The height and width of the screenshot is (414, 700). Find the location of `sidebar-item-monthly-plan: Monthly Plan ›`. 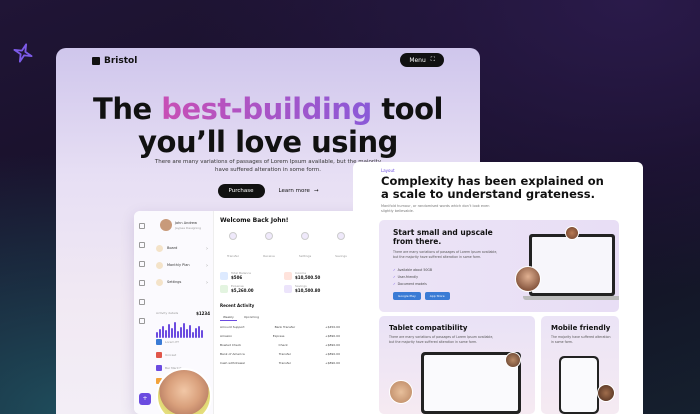

sidebar-item-monthly-plan: Monthly Plan › is located at coordinates (182, 265).